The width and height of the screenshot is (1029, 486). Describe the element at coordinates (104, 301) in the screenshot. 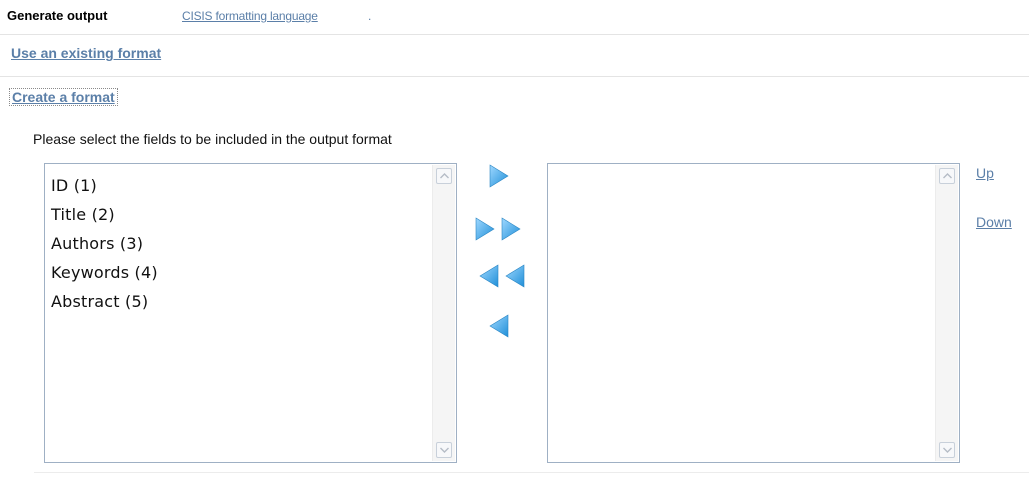

I see `list-item: Abstract (5)` at that location.